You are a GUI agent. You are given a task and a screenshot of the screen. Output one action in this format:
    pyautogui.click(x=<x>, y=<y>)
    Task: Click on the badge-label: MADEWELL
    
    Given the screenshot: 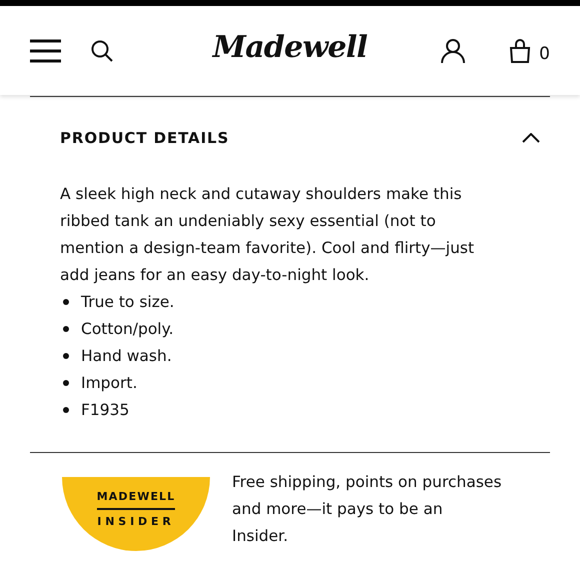 What is the action you would take?
    pyautogui.click(x=136, y=499)
    